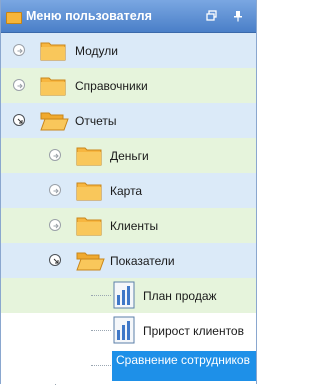  What do you see at coordinates (111, 86) in the screenshot?
I see `tree-item-label: Справочники` at bounding box center [111, 86].